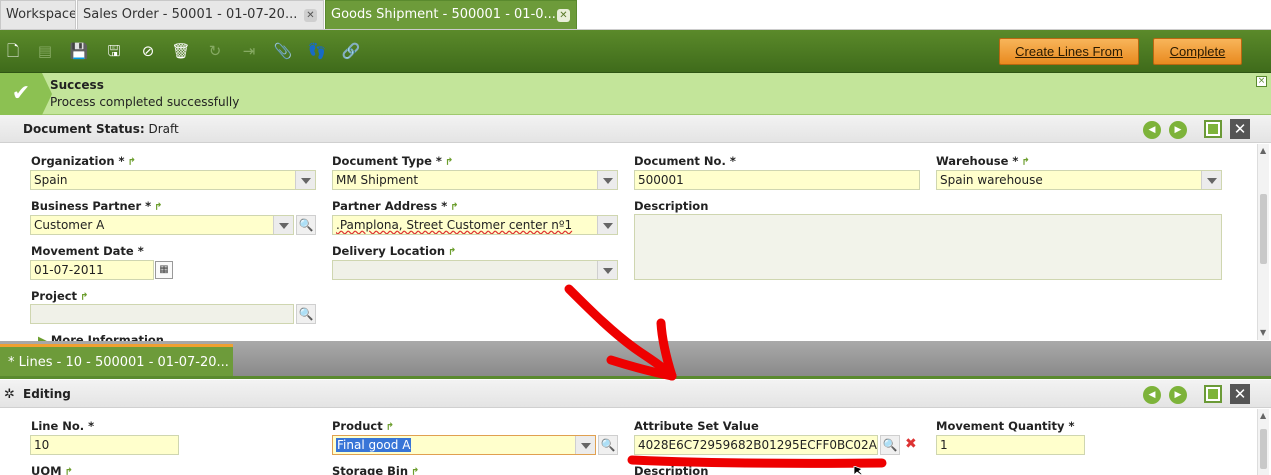  What do you see at coordinates (725, 376) in the screenshot?
I see `red-annotation-arrow` at bounding box center [725, 376].